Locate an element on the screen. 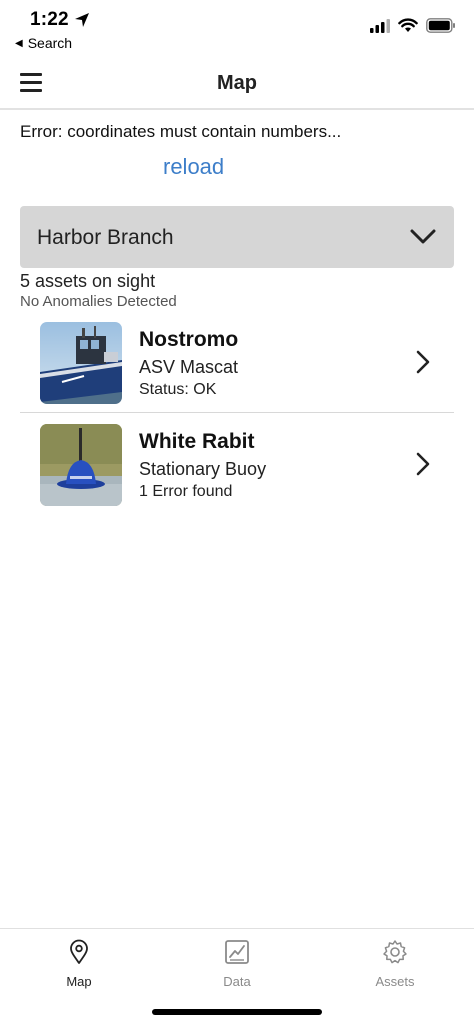  back-to-search: ◀ Search is located at coordinates (43, 43).